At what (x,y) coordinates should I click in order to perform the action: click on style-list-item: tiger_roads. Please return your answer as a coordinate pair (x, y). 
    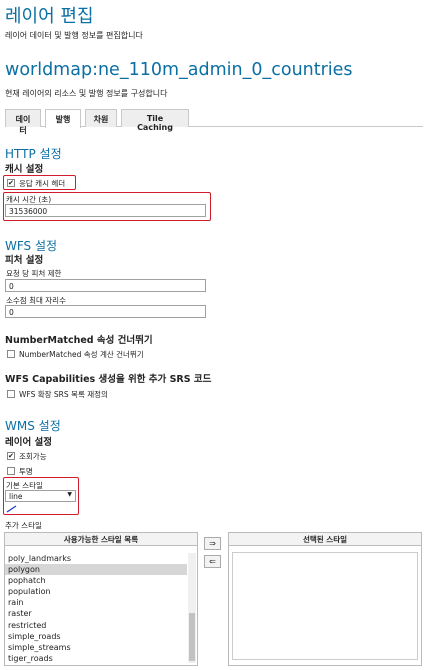
    Looking at the image, I should click on (96, 658).